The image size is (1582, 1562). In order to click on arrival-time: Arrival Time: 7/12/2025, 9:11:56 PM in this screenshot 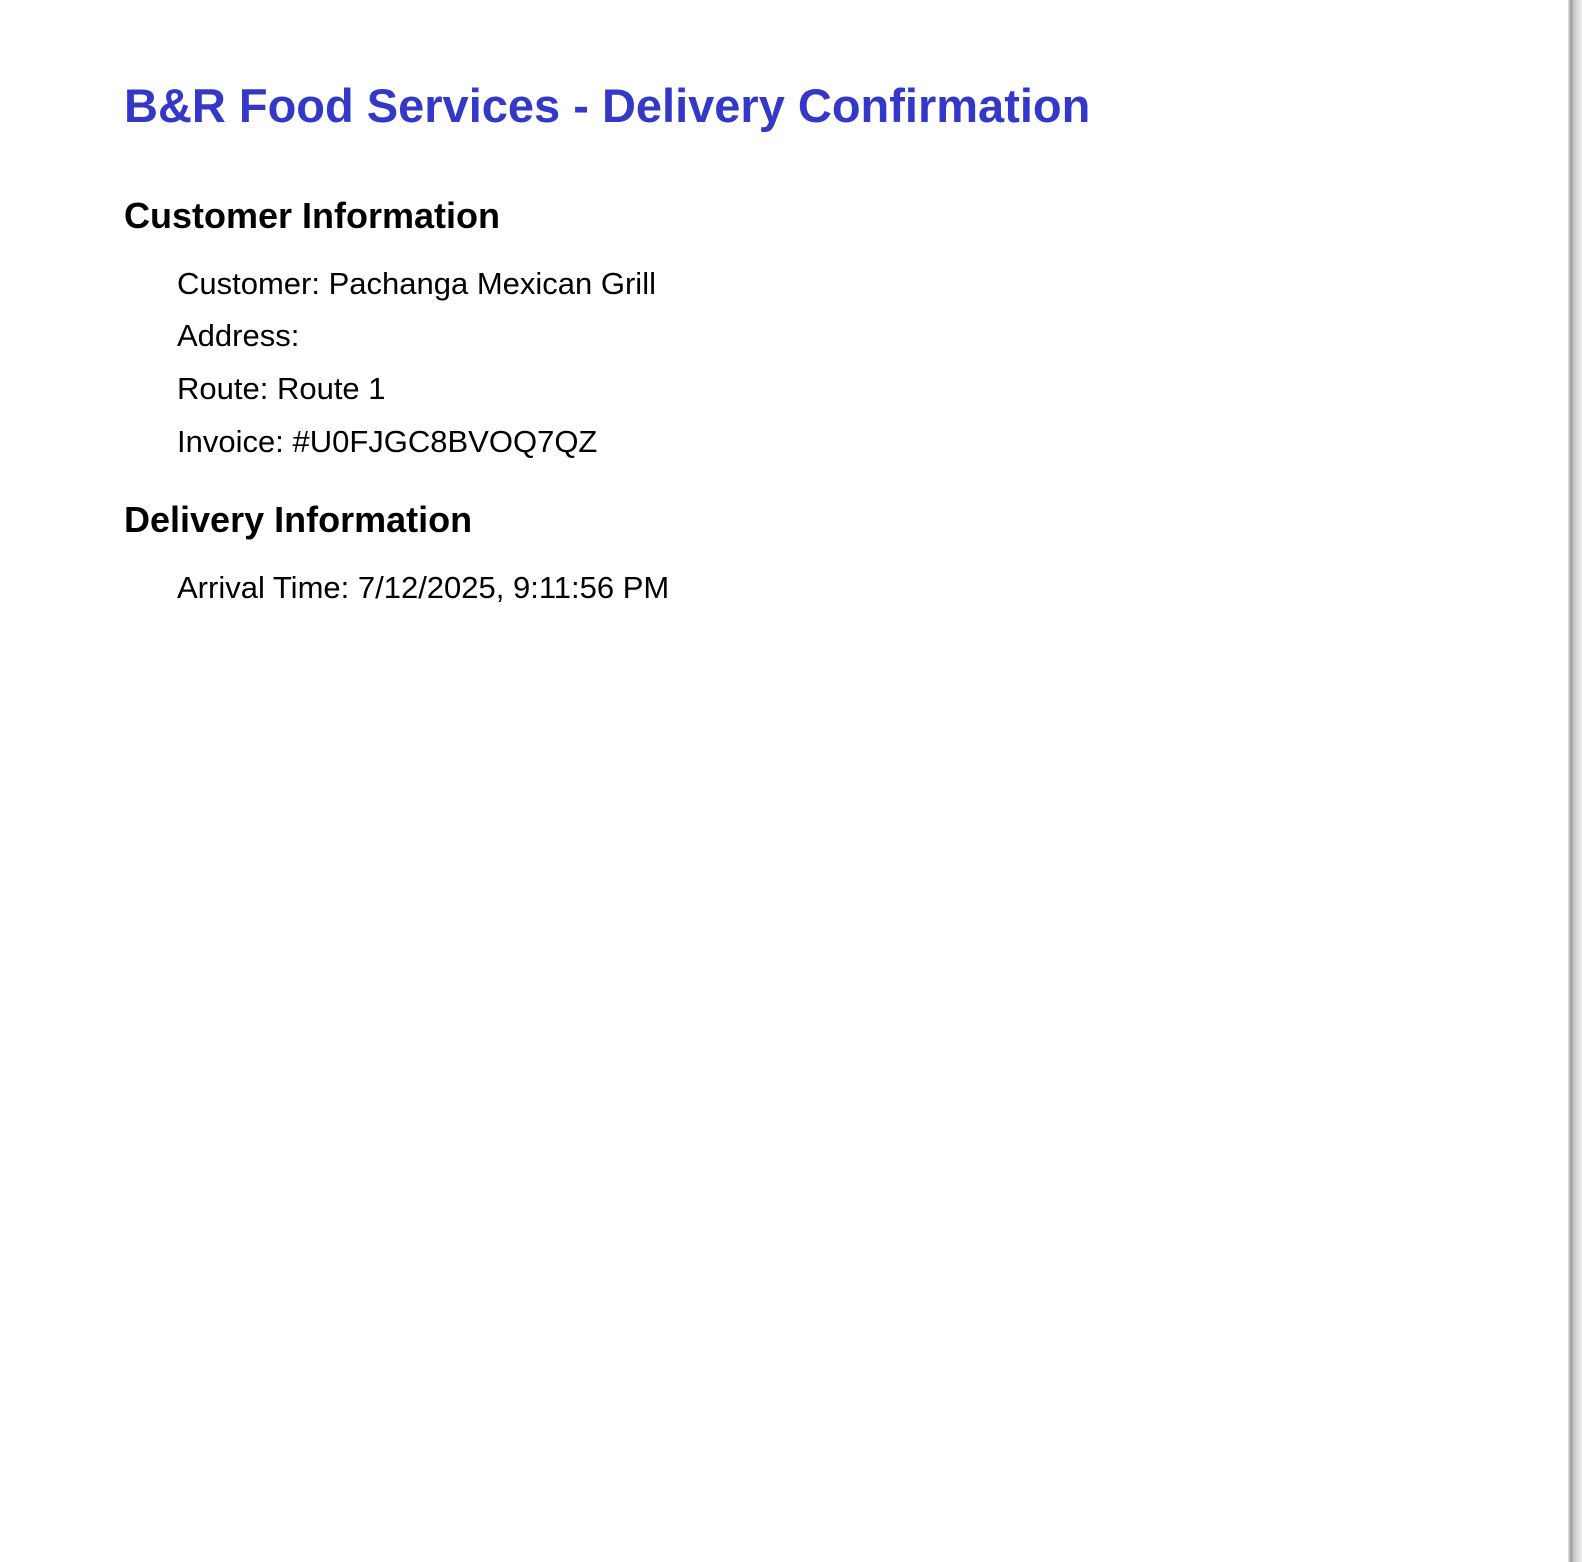, I will do `click(423, 587)`.